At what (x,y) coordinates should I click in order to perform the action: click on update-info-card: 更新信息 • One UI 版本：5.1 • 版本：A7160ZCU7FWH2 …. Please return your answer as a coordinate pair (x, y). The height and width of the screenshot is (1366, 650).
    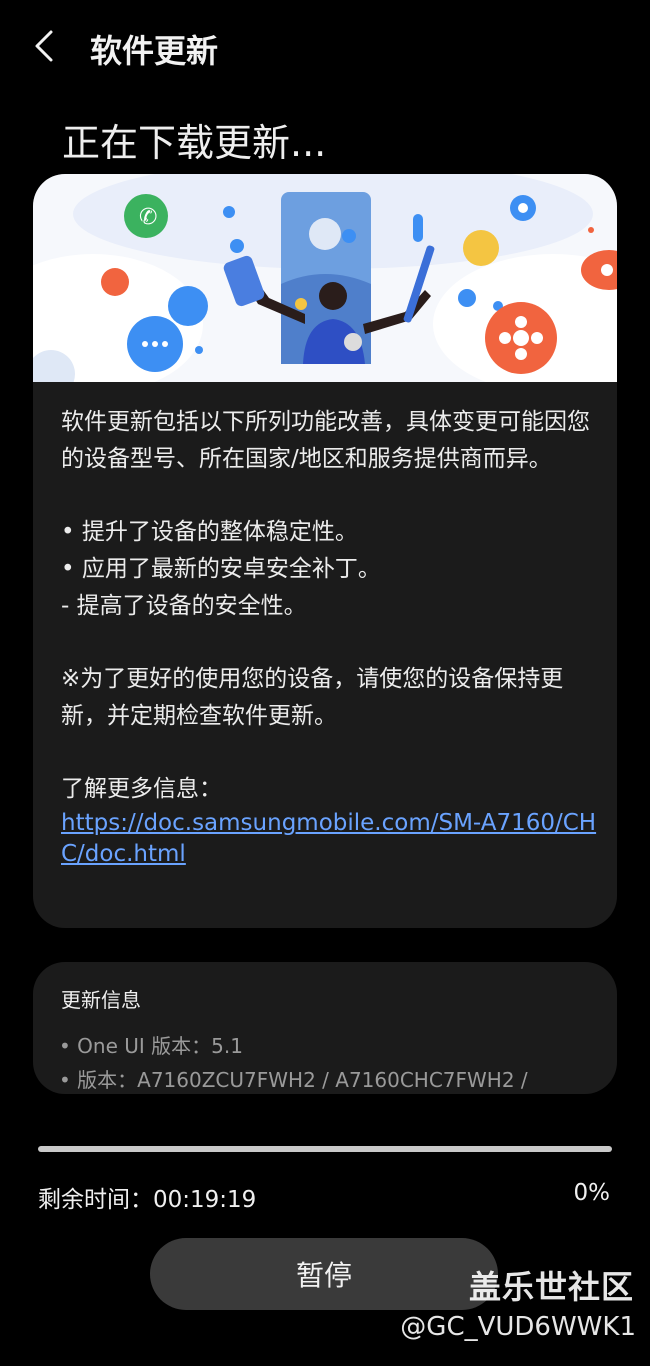
    Looking at the image, I should click on (325, 1028).